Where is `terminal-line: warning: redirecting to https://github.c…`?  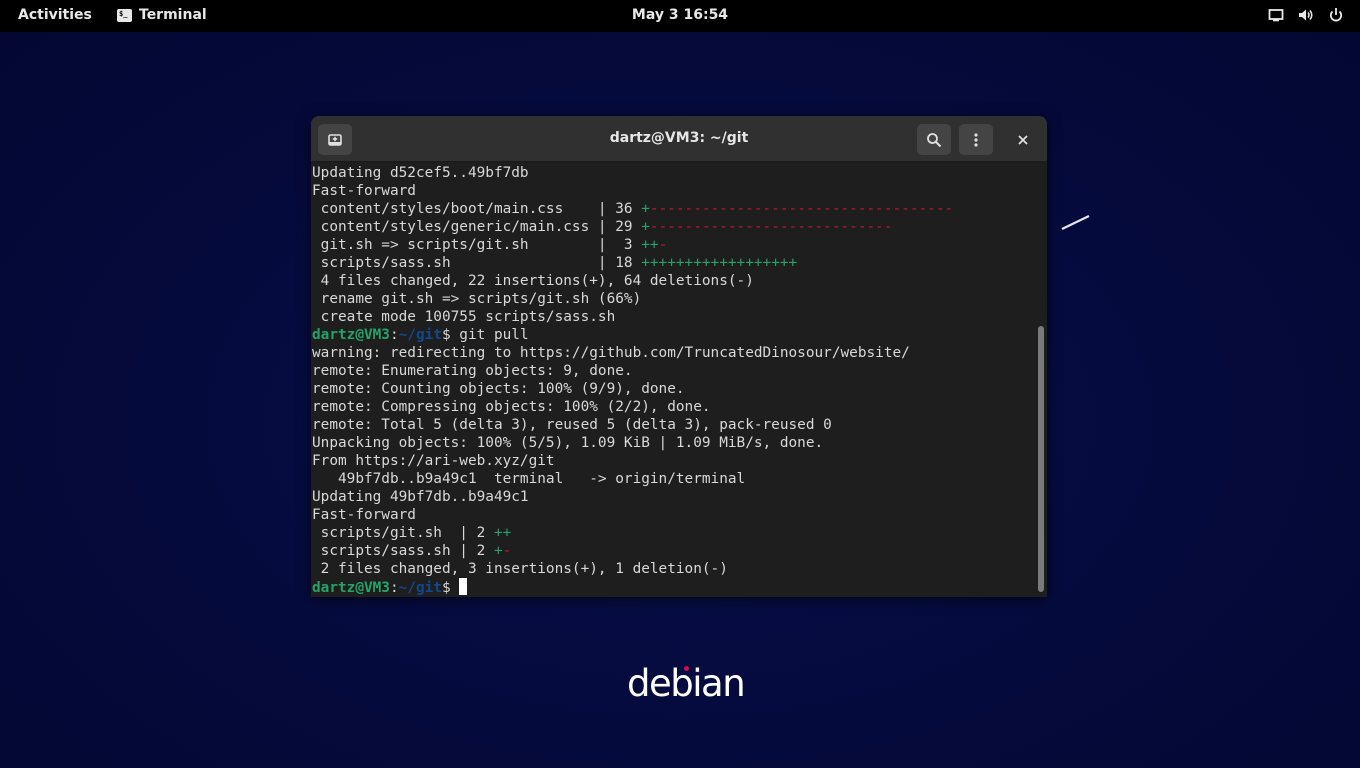
terminal-line: warning: redirecting to https://github.c… is located at coordinates (673, 353).